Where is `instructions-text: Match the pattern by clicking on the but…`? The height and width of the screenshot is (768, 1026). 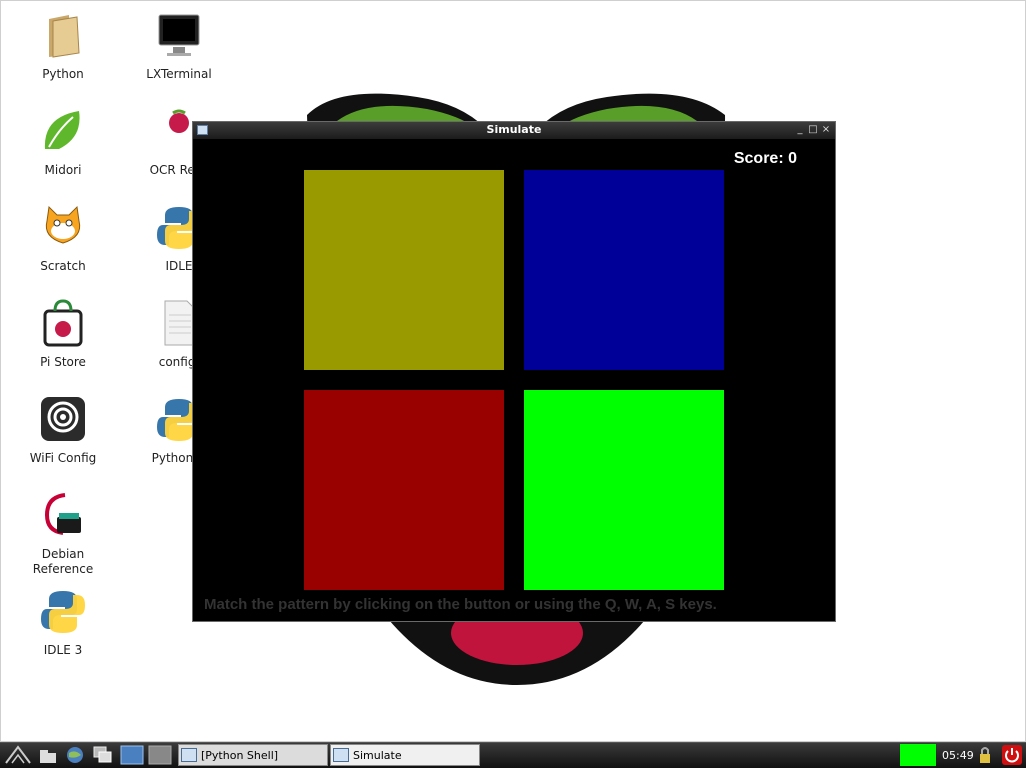
instructions-text: Match the pattern by clicking on the but… is located at coordinates (460, 604).